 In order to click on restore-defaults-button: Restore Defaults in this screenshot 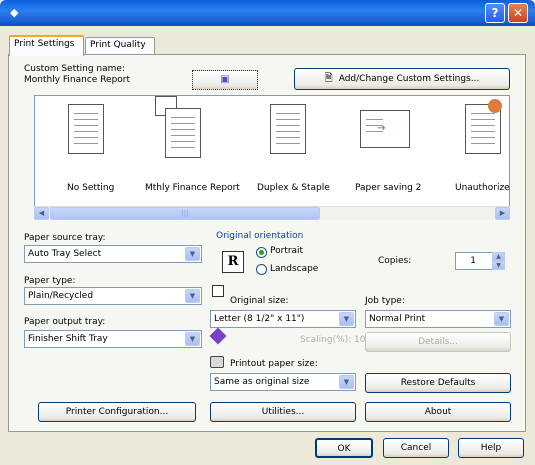, I will do `click(438, 383)`.